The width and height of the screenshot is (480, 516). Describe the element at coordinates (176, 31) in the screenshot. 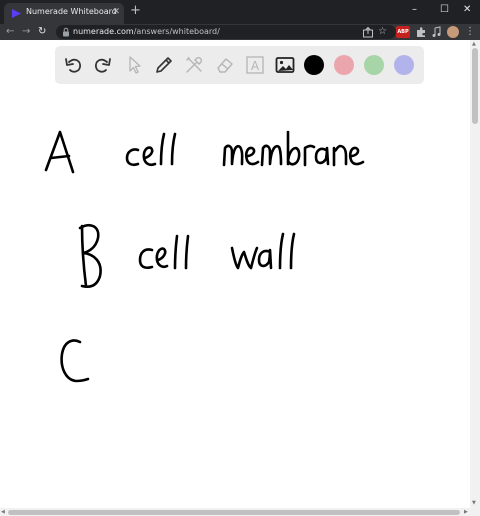

I see `url-path: /answers/whiteboard/` at that location.